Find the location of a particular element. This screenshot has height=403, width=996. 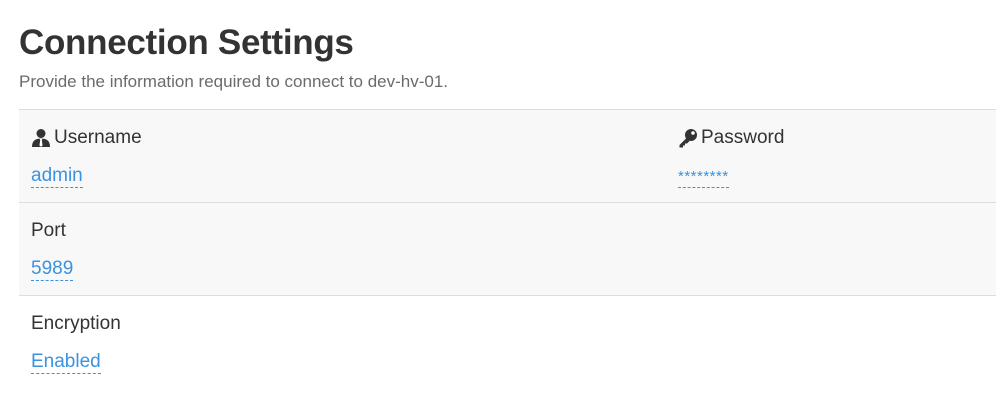

username-label: Username is located at coordinates (86, 138).